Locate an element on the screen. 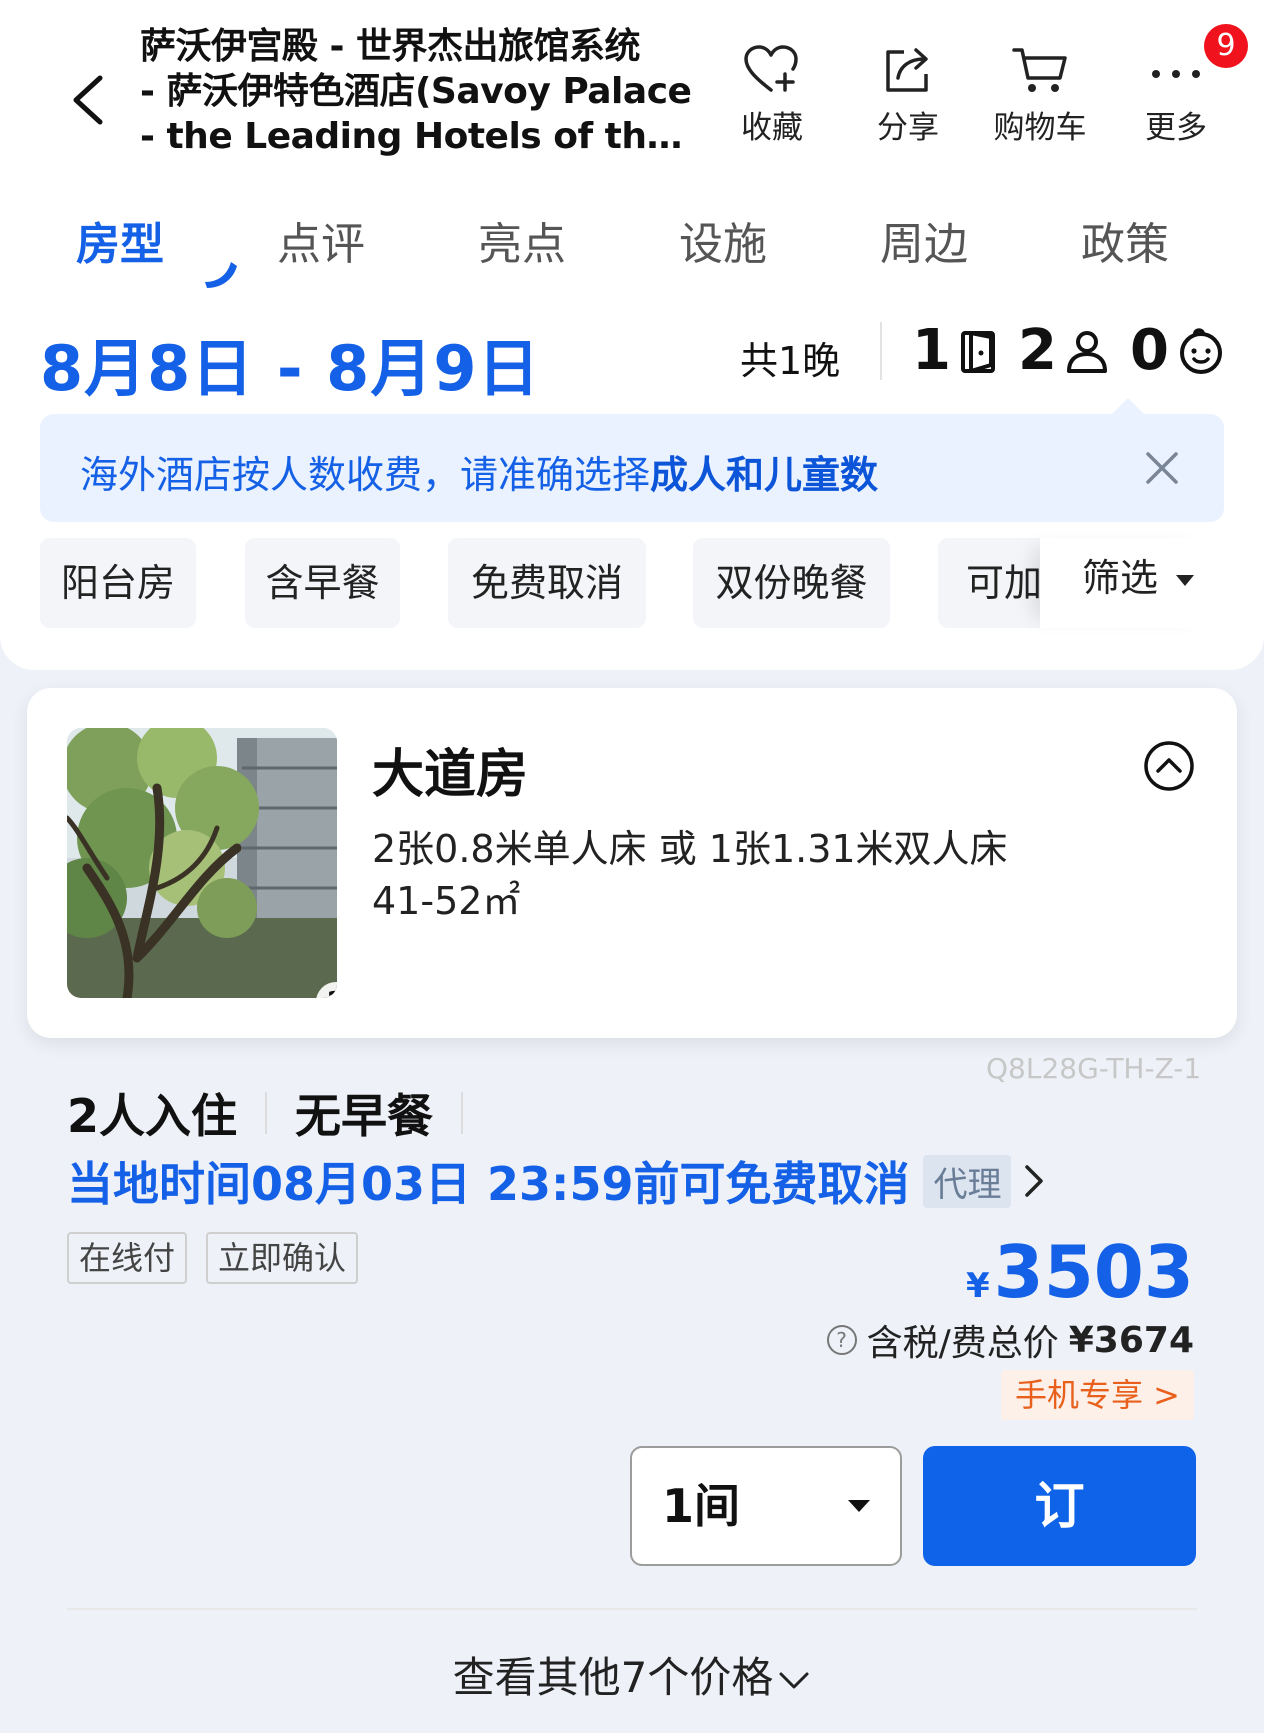 This screenshot has width=1264, height=1733. filter-chip: 可加 is located at coordinates (989, 583).